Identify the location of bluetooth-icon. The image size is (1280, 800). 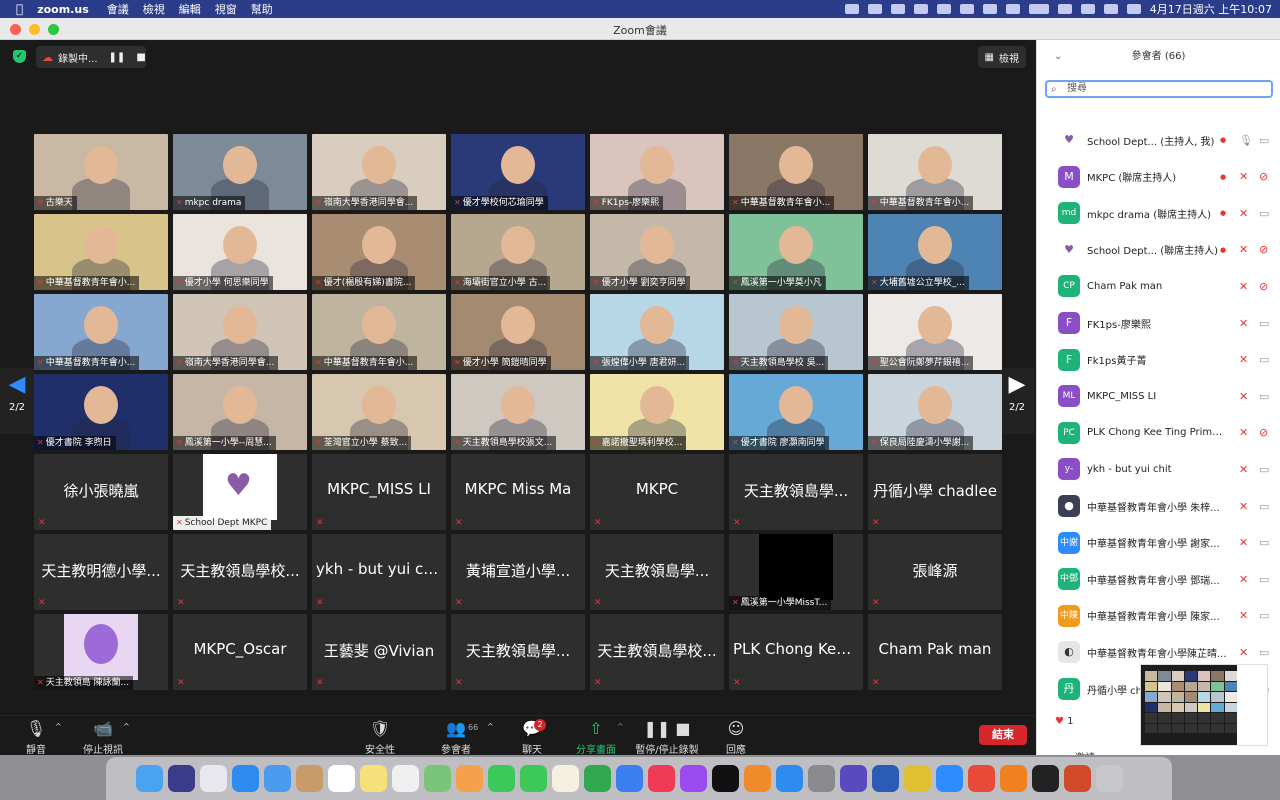
(1012, 9).